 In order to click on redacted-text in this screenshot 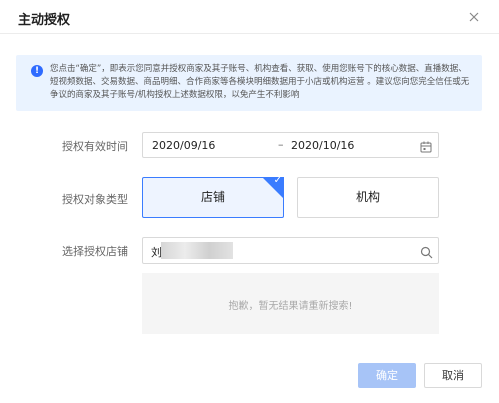, I will do `click(197, 250)`.